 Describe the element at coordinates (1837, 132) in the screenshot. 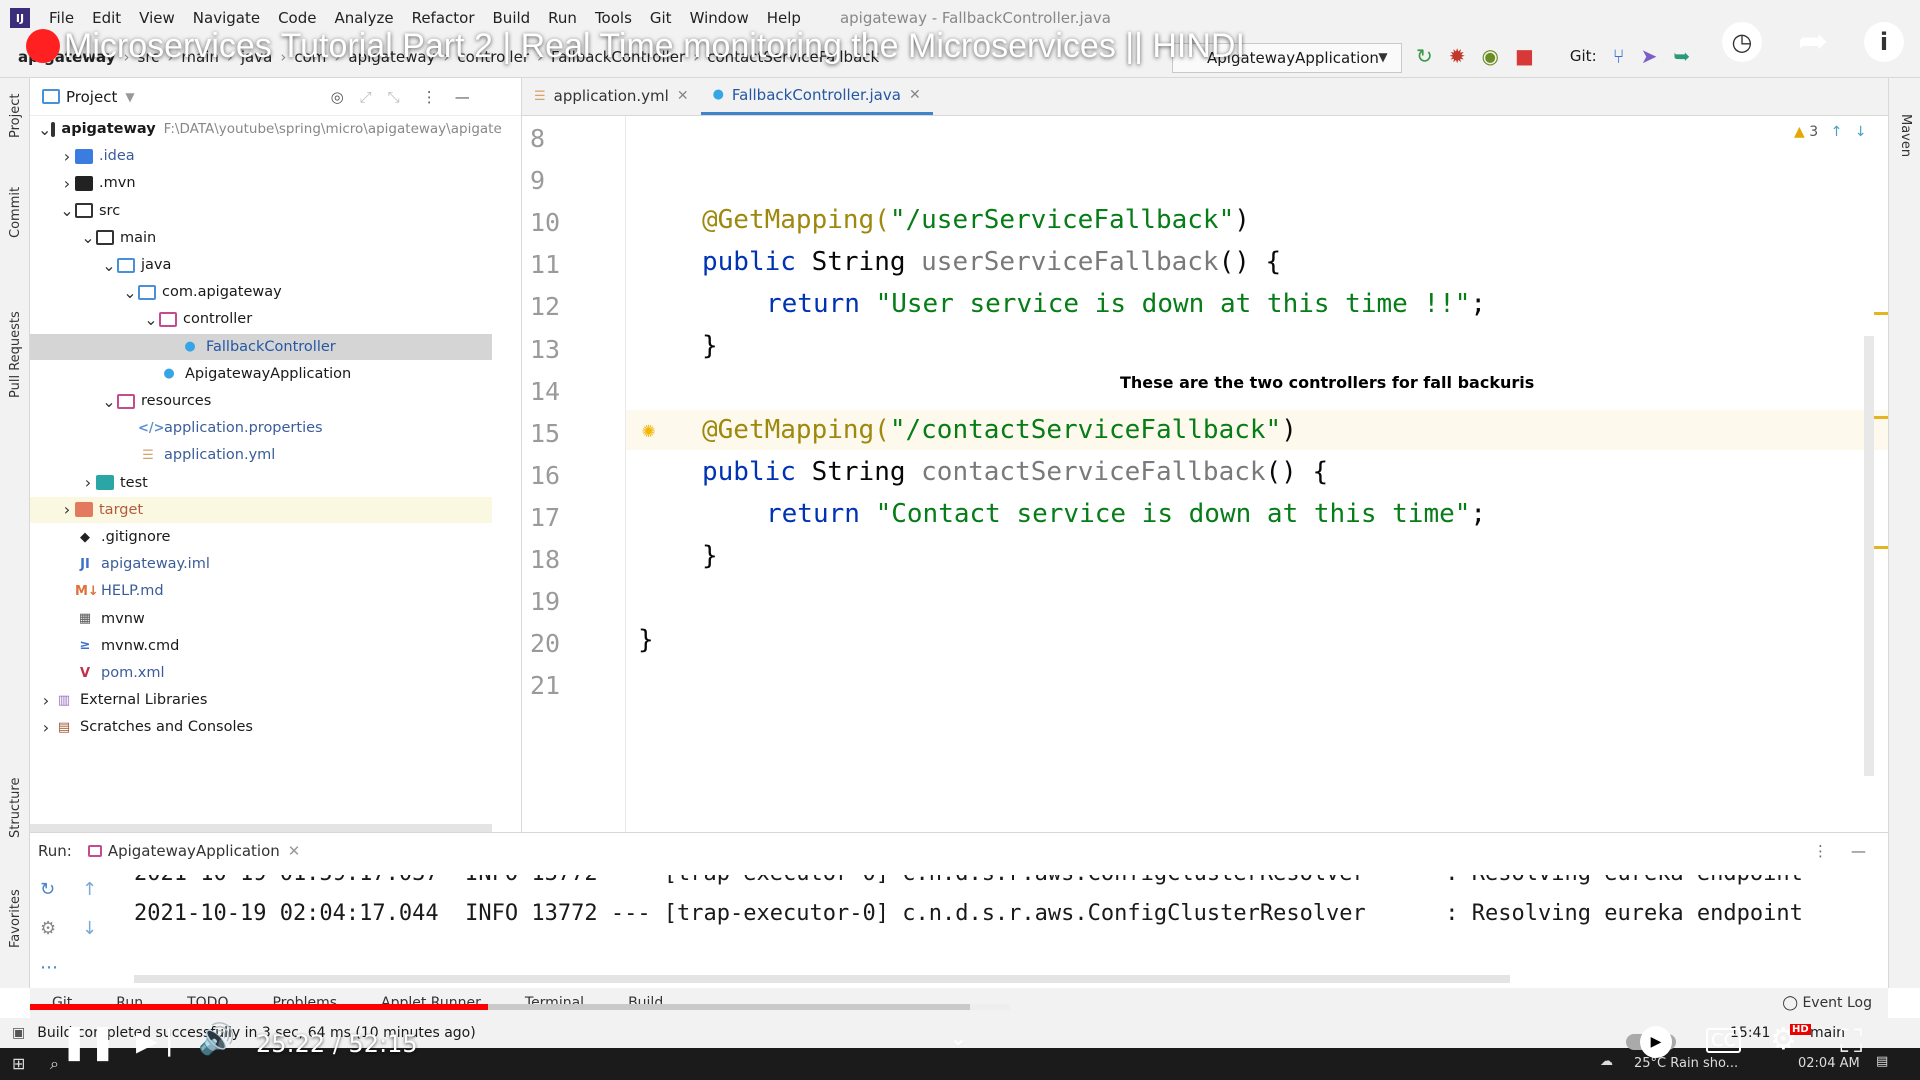

I see `previous-highlight-icon: ↑` at that location.